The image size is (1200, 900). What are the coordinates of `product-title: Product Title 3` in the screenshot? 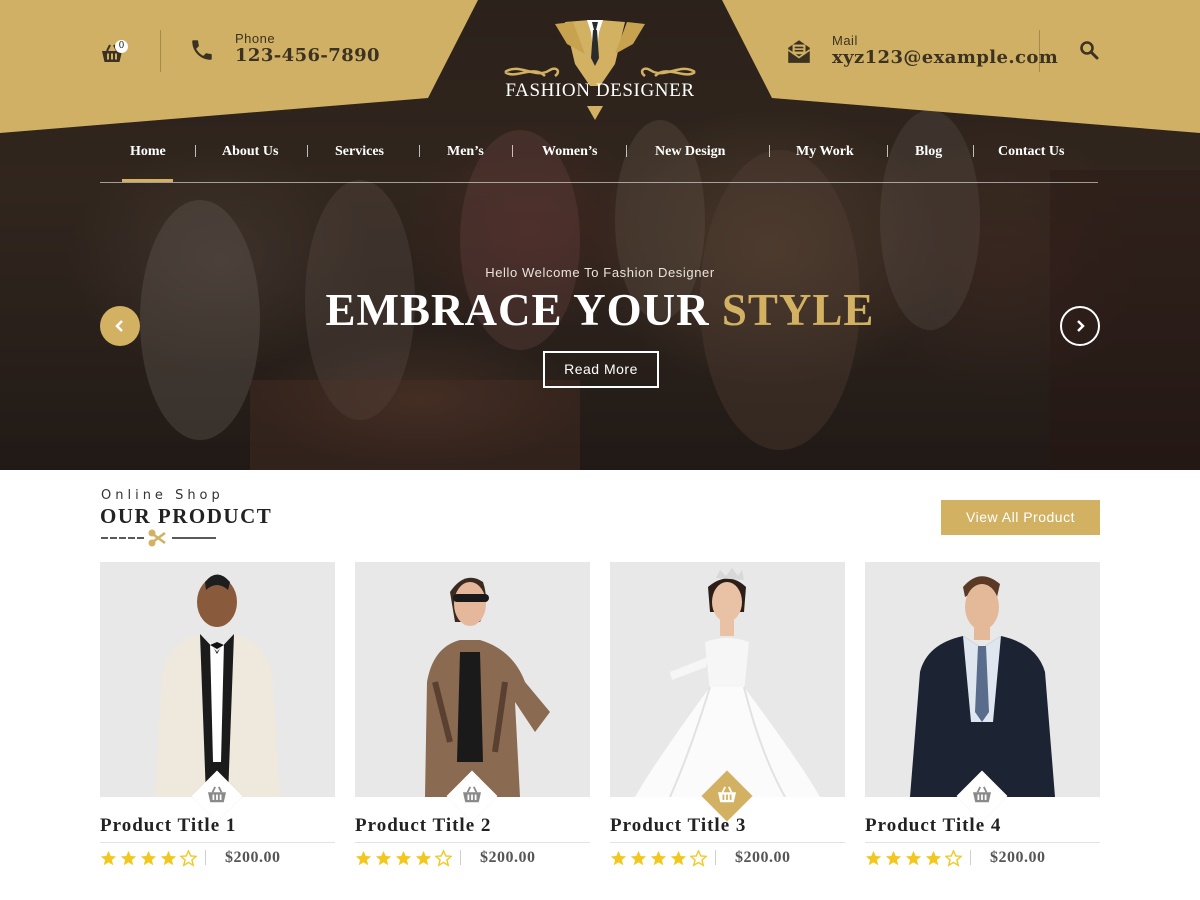 It's located at (678, 826).